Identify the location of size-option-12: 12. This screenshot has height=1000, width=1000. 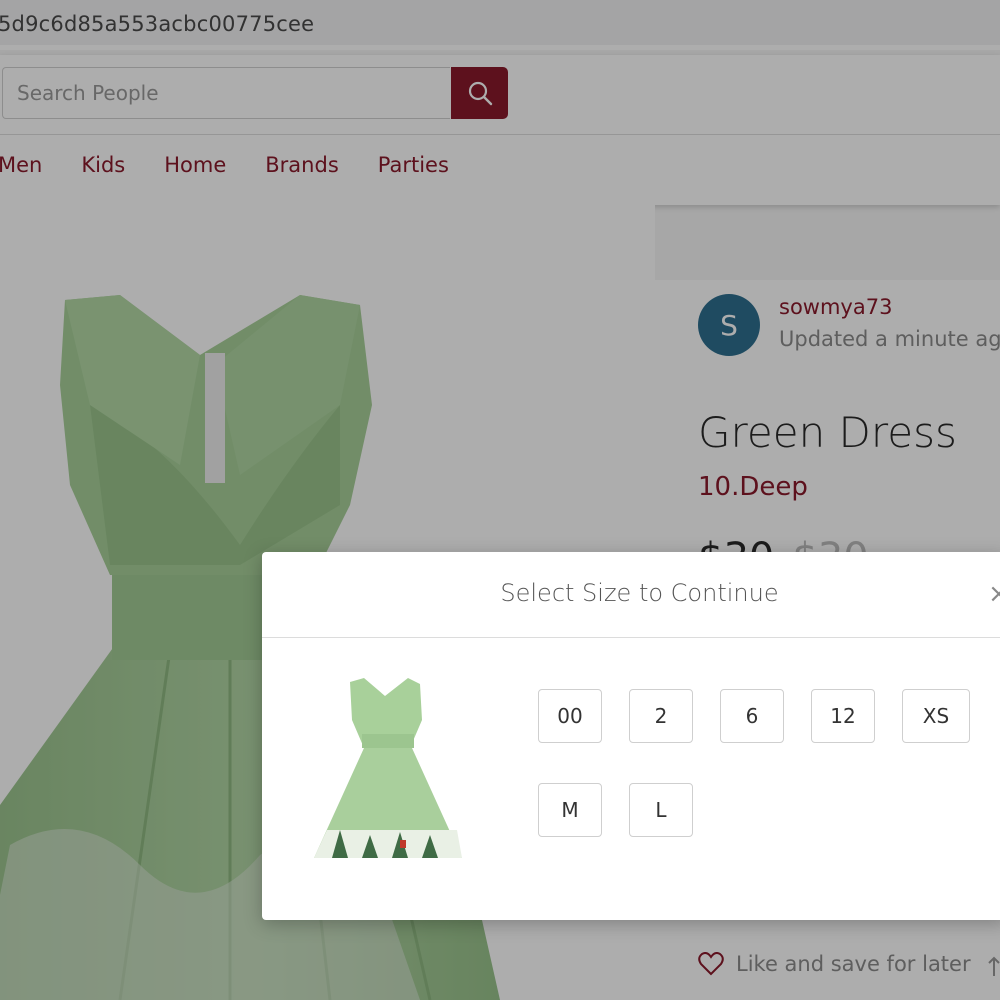
(843, 716).